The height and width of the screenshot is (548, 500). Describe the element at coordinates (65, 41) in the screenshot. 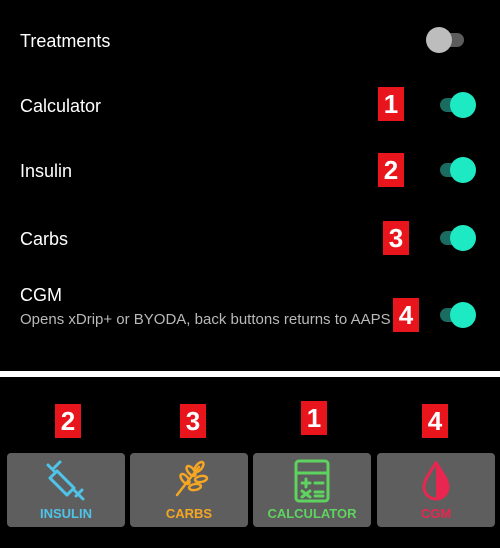

I see `treatments-label: Treatments` at that location.